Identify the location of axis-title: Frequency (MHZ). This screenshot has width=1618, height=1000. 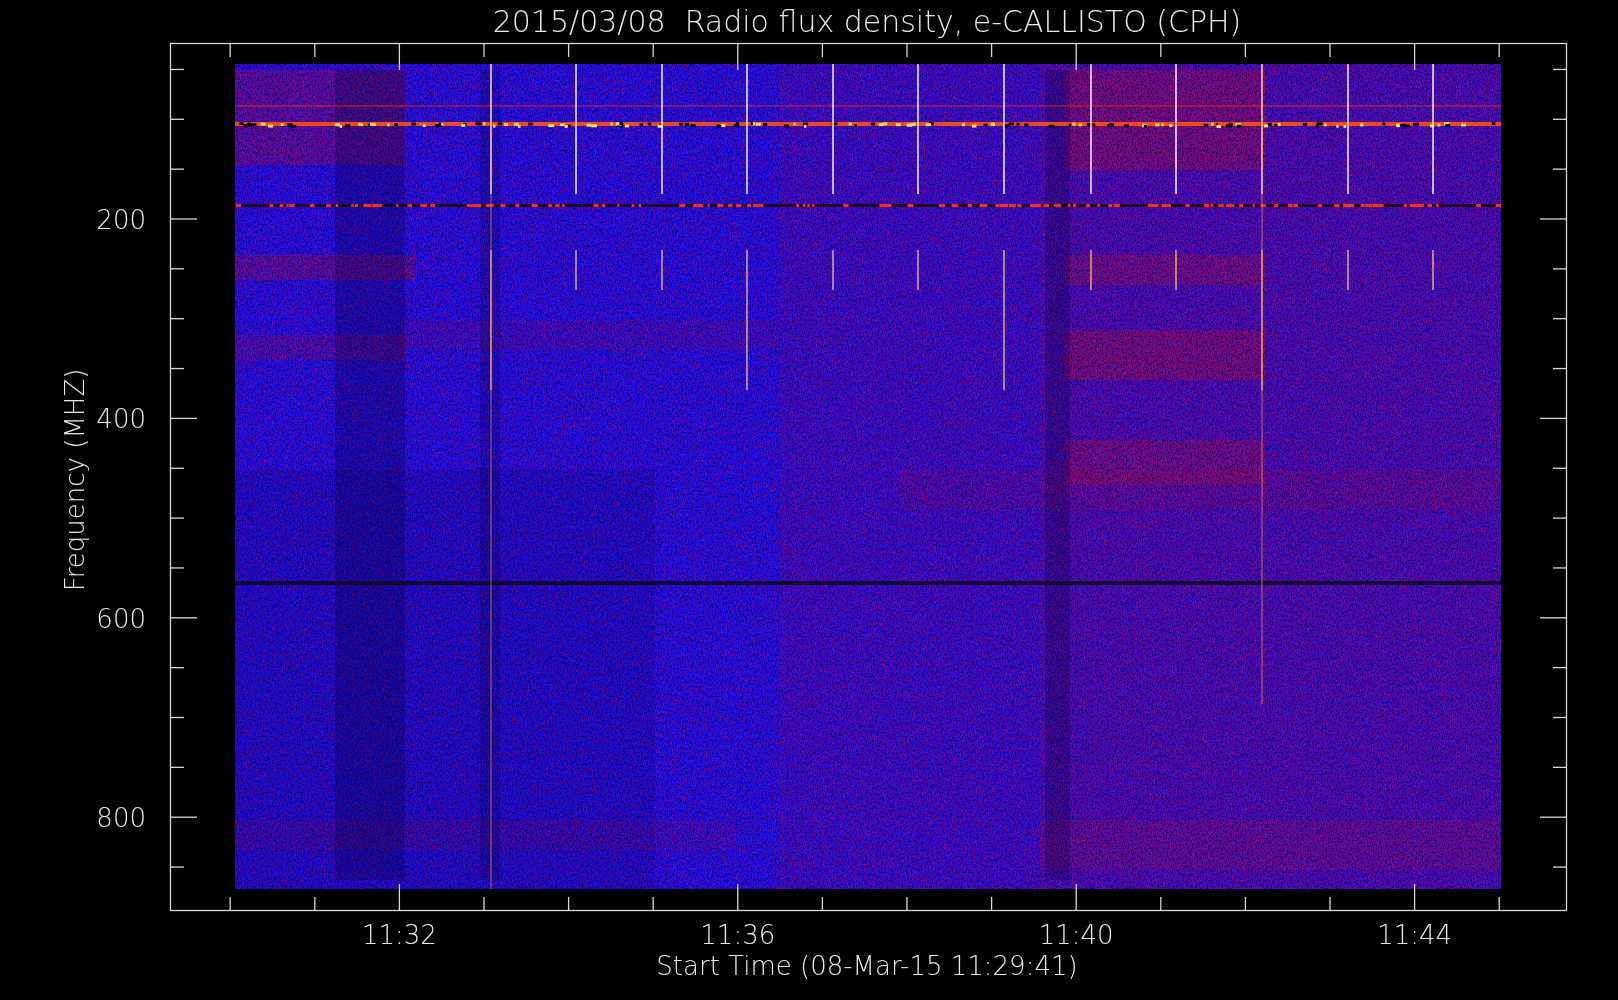
(75, 480).